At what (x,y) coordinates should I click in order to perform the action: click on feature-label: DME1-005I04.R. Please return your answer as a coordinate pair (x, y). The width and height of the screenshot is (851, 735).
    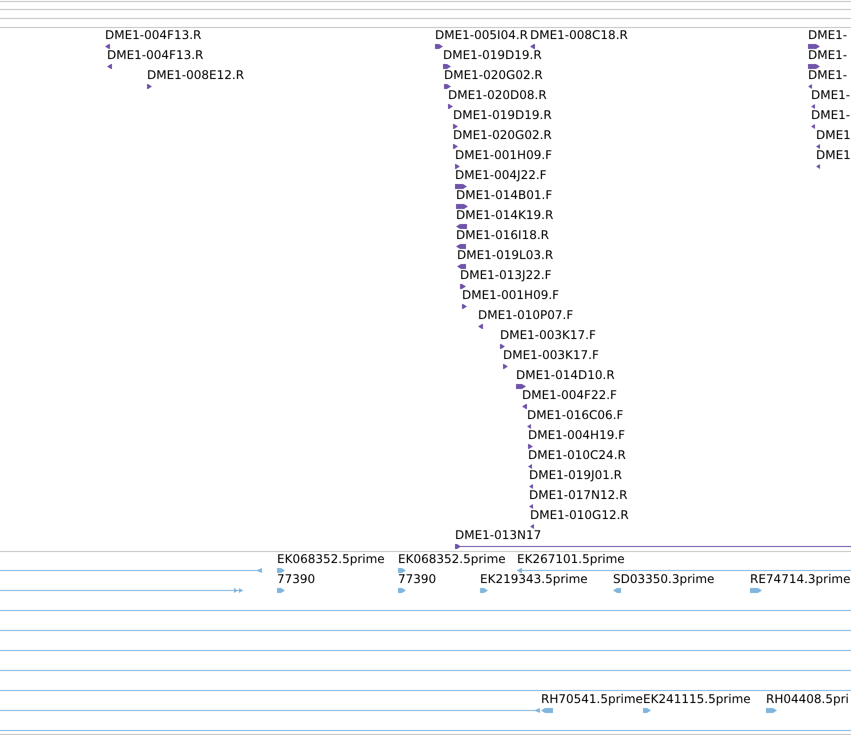
    Looking at the image, I should click on (481, 35).